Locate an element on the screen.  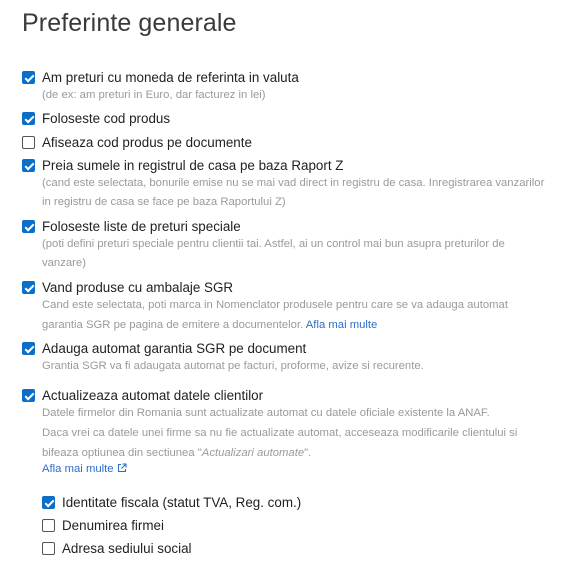
option-label: Afiseaza cod produs pe documente is located at coordinates (147, 142).